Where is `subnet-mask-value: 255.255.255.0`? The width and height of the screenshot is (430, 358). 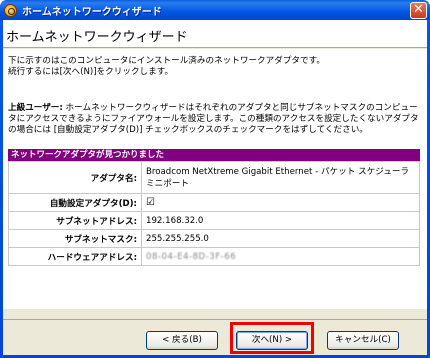
subnet-mask-value: 255.255.255.0 is located at coordinates (280, 238).